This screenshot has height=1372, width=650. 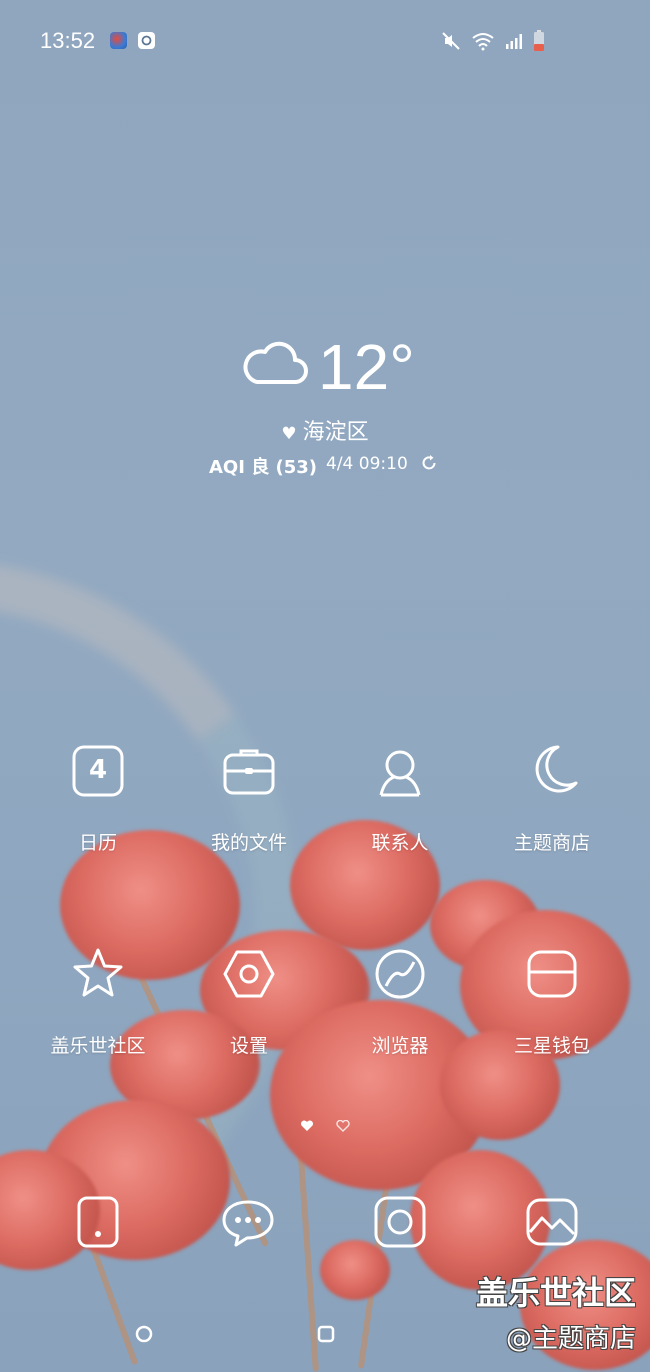 What do you see at coordinates (400, 771) in the screenshot?
I see `contacts-icon` at bounding box center [400, 771].